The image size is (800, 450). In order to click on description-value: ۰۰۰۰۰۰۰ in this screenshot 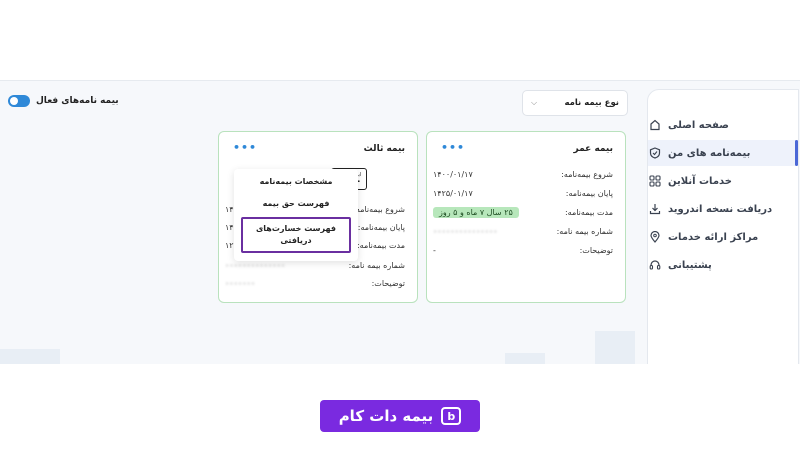, I will do `click(240, 283)`.